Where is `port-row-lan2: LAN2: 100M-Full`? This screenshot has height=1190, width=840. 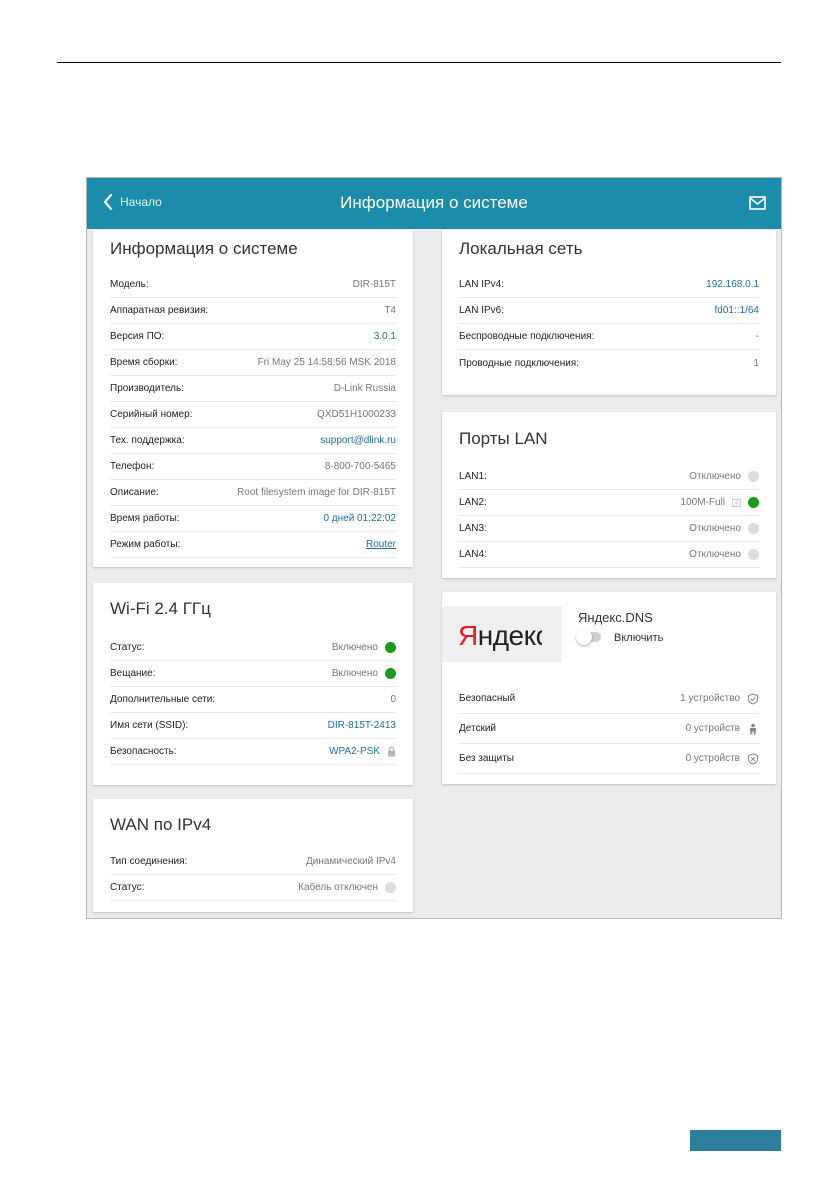
port-row-lan2: LAN2: 100M-Full is located at coordinates (609, 503).